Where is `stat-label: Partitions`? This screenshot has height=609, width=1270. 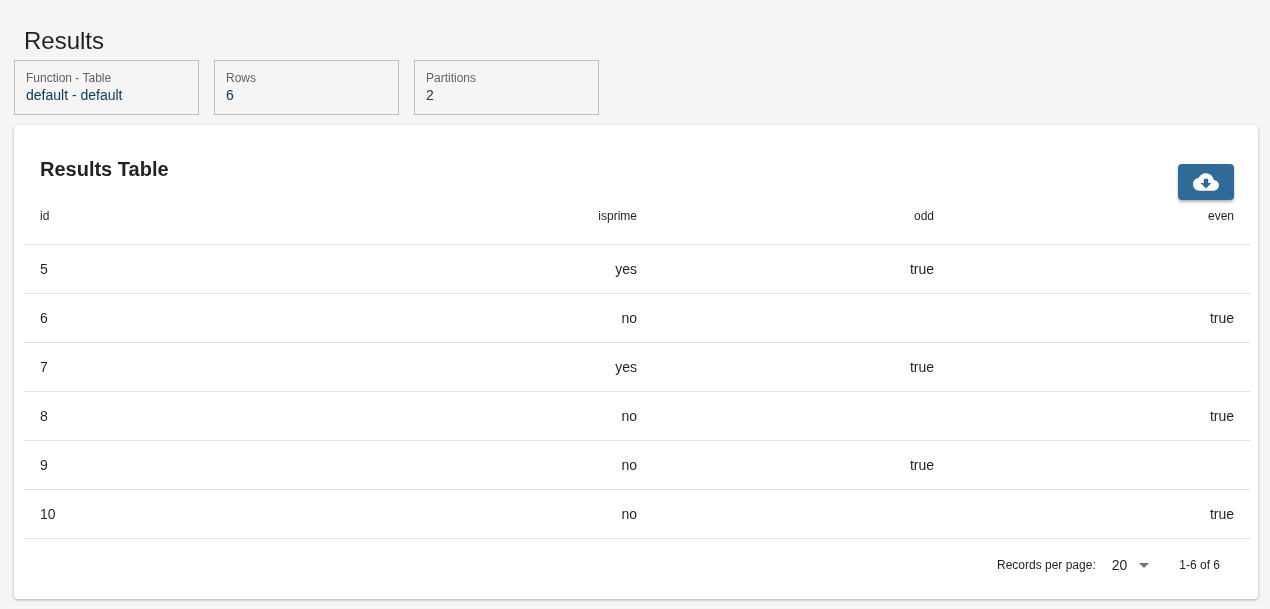 stat-label: Partitions is located at coordinates (451, 78).